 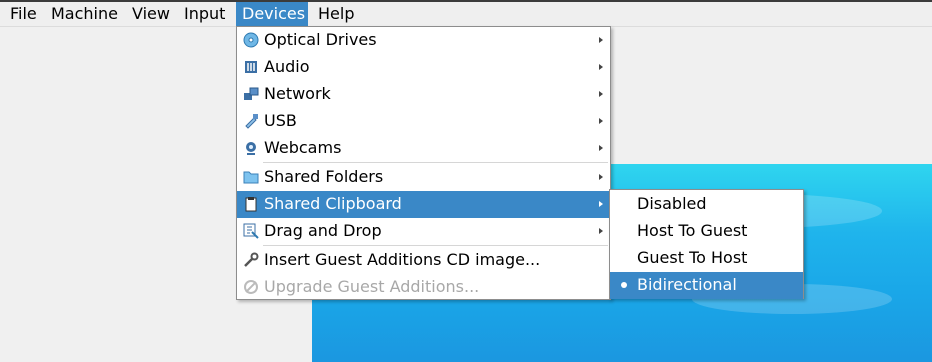 I want to click on menu-machine: Machine, so click(x=84, y=14).